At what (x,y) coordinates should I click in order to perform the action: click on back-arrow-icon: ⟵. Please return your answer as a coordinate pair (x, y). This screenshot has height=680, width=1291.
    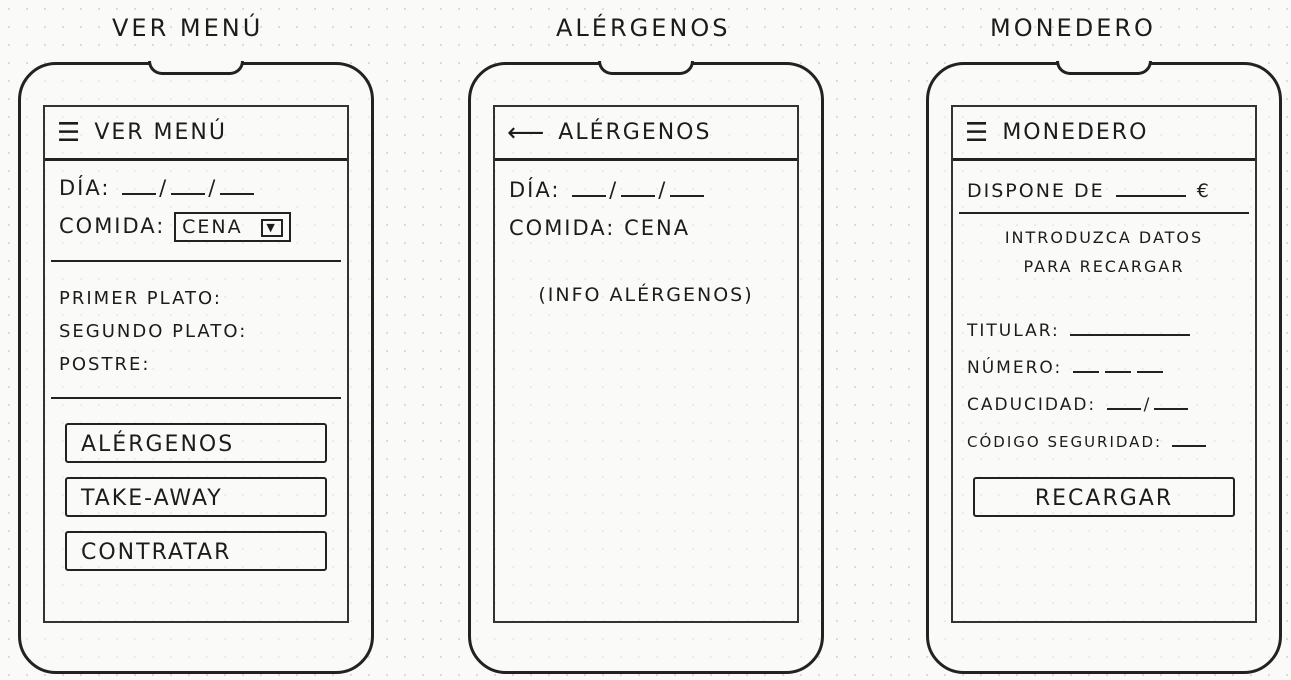
    Looking at the image, I should click on (526, 133).